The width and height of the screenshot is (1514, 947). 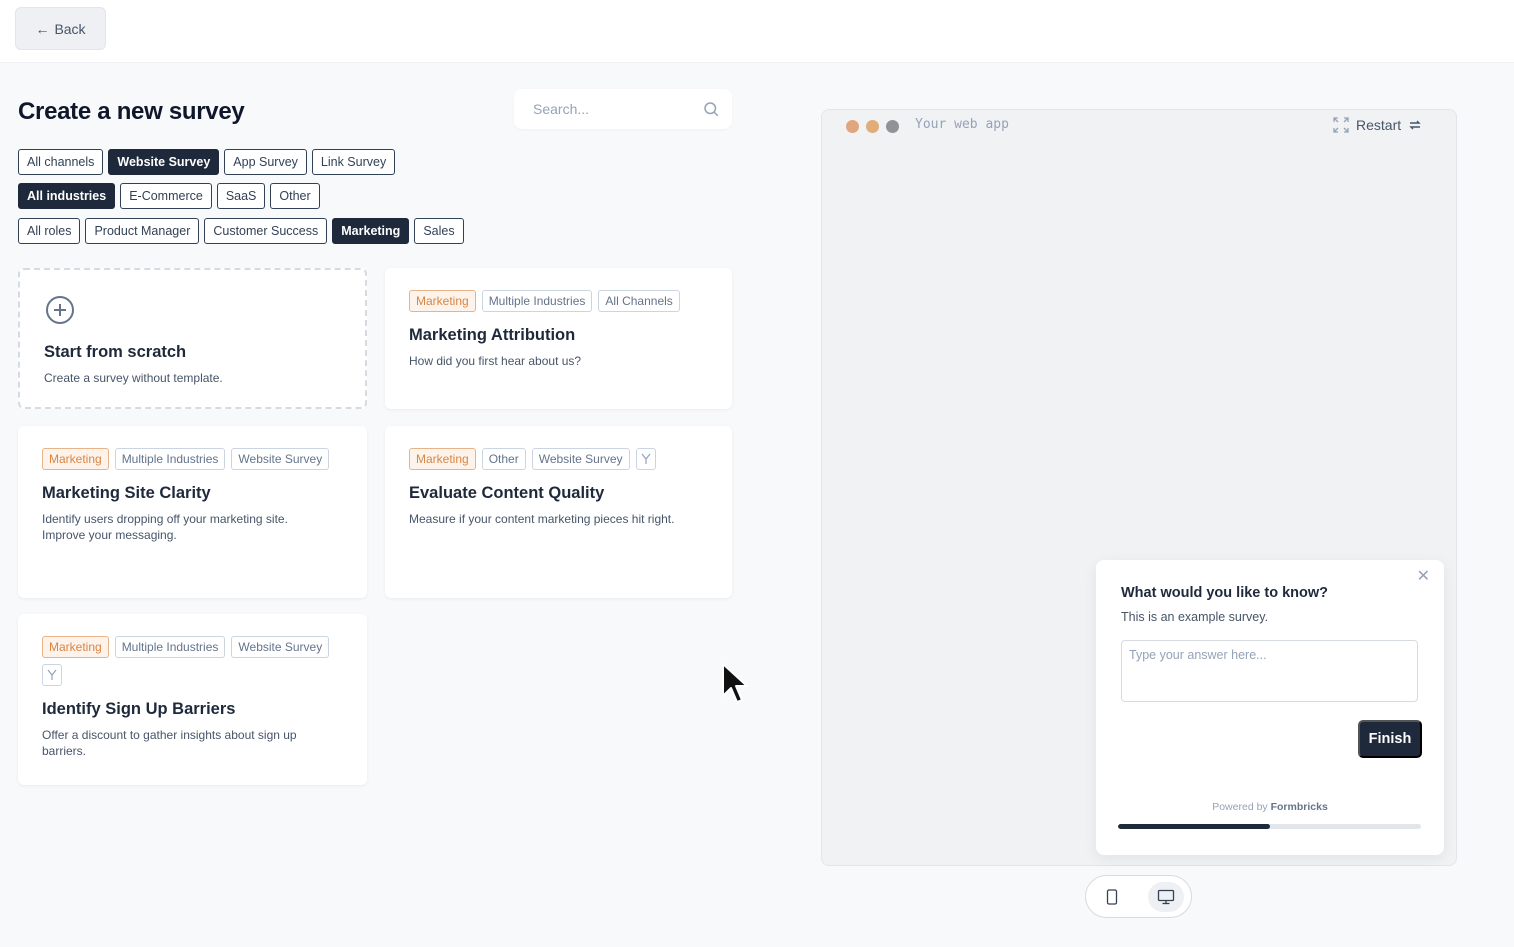 I want to click on template-title: Marketing Attribution, so click(x=492, y=335).